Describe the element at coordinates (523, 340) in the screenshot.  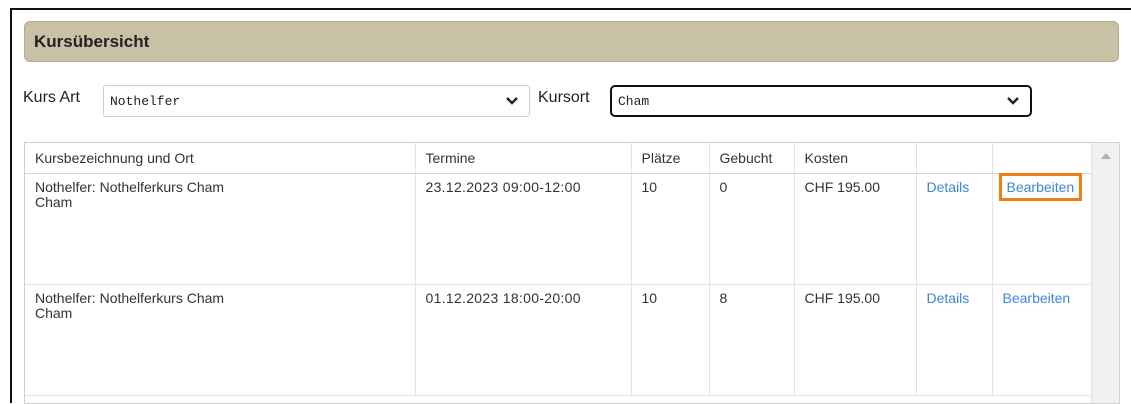
I see `cell-termin: 01.12.2023 18:00-20:00` at that location.